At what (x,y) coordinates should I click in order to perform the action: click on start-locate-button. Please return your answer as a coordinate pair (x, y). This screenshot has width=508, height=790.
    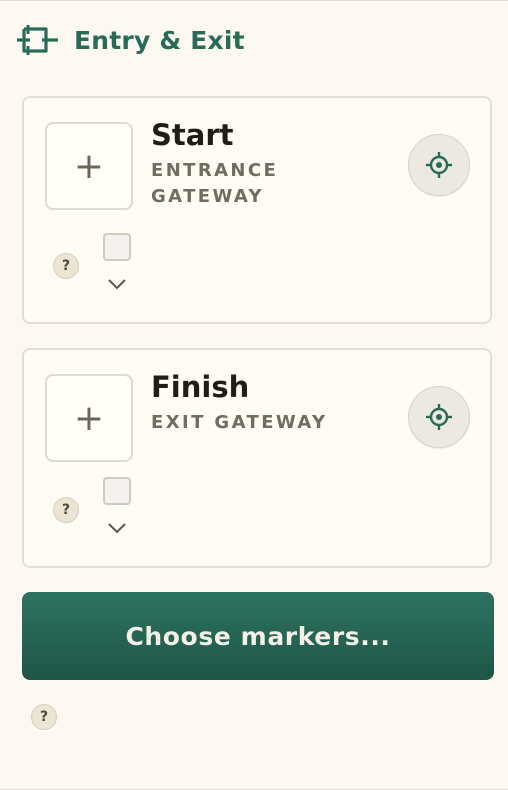
    Looking at the image, I should click on (439, 165).